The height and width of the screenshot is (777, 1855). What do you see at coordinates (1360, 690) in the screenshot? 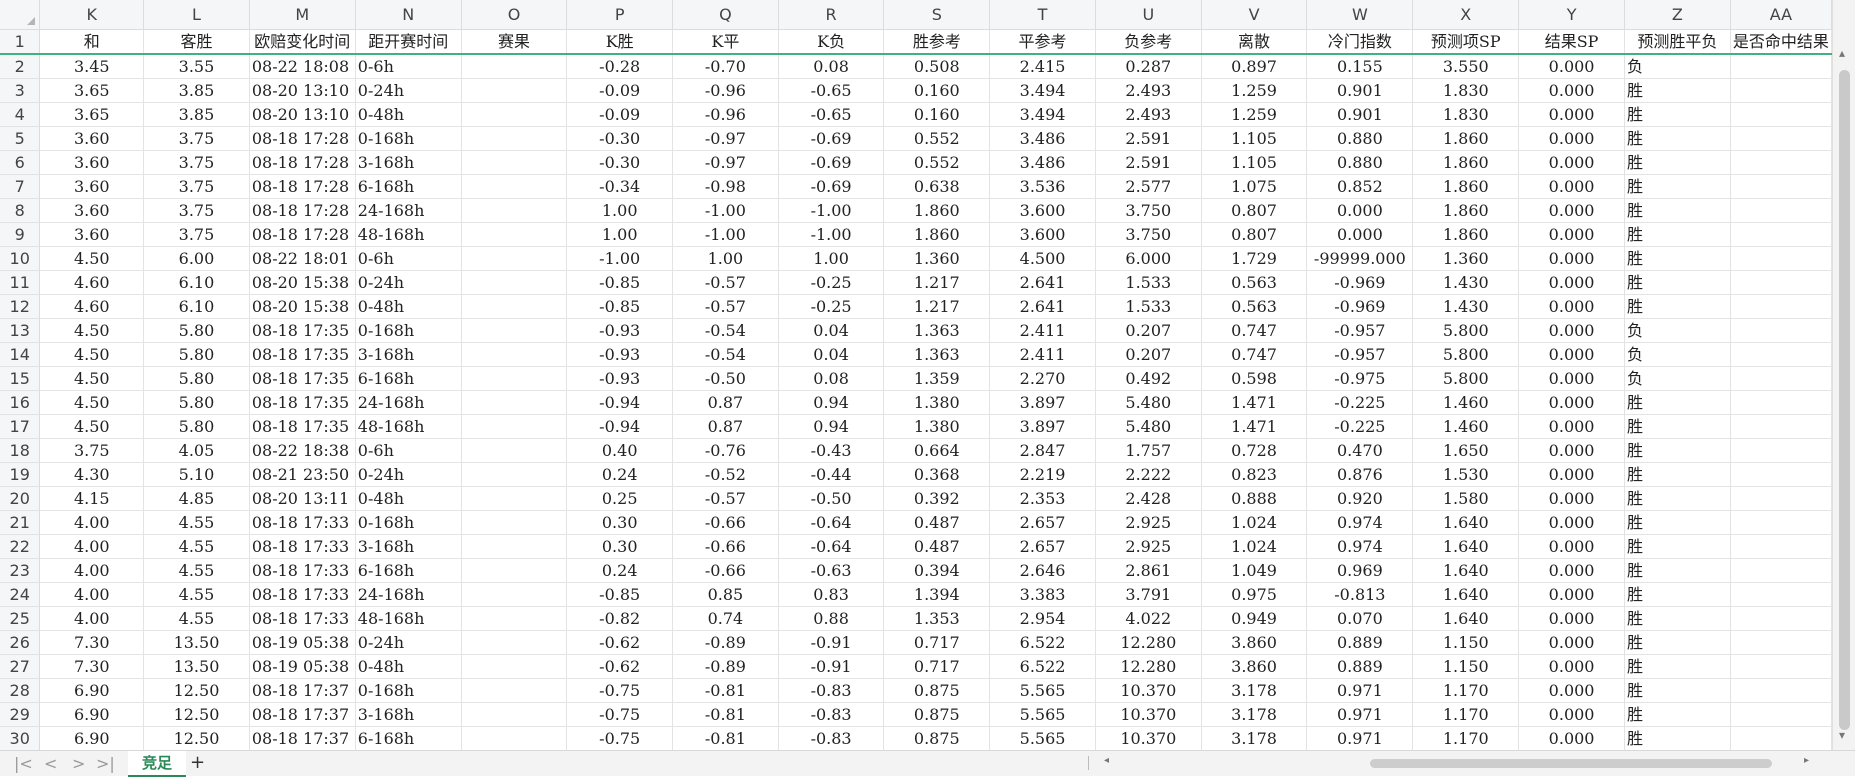
I see `table-cell: 0.971` at bounding box center [1360, 690].